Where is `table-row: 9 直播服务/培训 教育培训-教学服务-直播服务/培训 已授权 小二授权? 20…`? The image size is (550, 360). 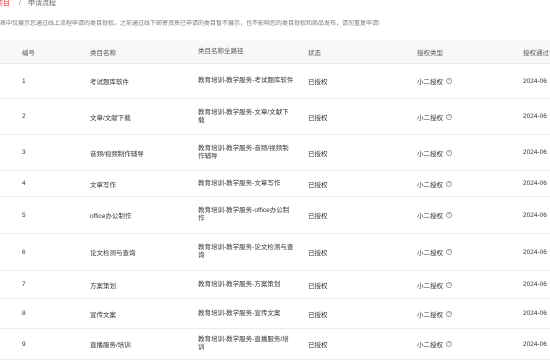 table-row: 9 直播服务/培训 教育培训-教学服务-直播服务/培训 已授权 小二授权? 20… is located at coordinates (275, 344).